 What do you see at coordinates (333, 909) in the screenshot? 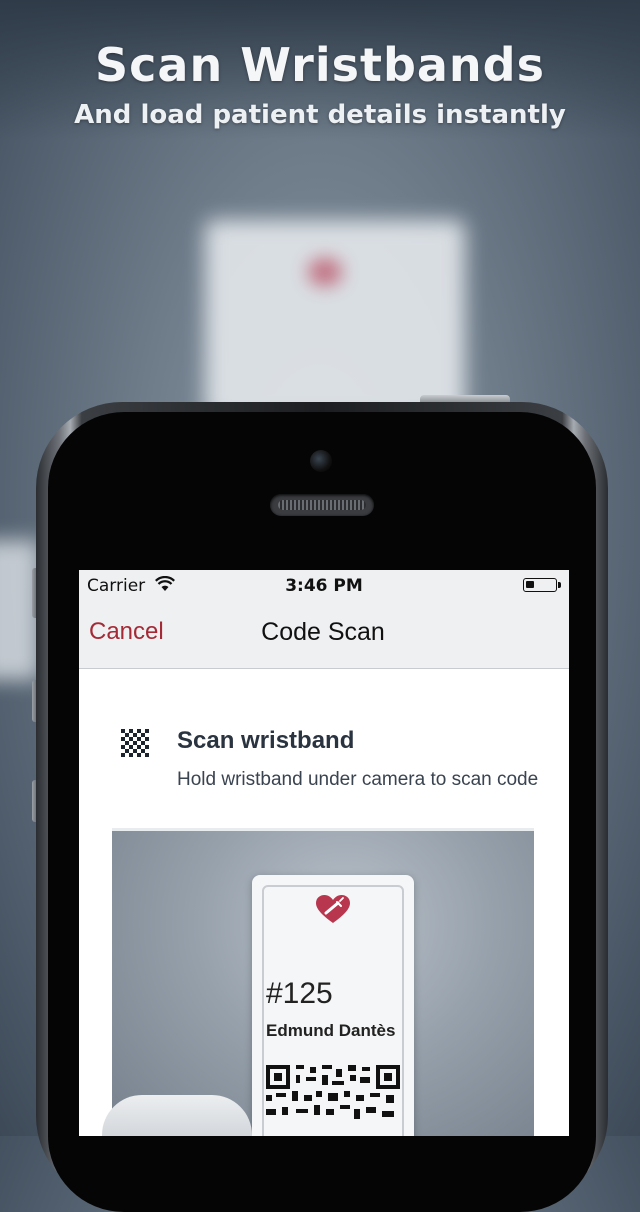
I see `heart-syringe-icon` at bounding box center [333, 909].